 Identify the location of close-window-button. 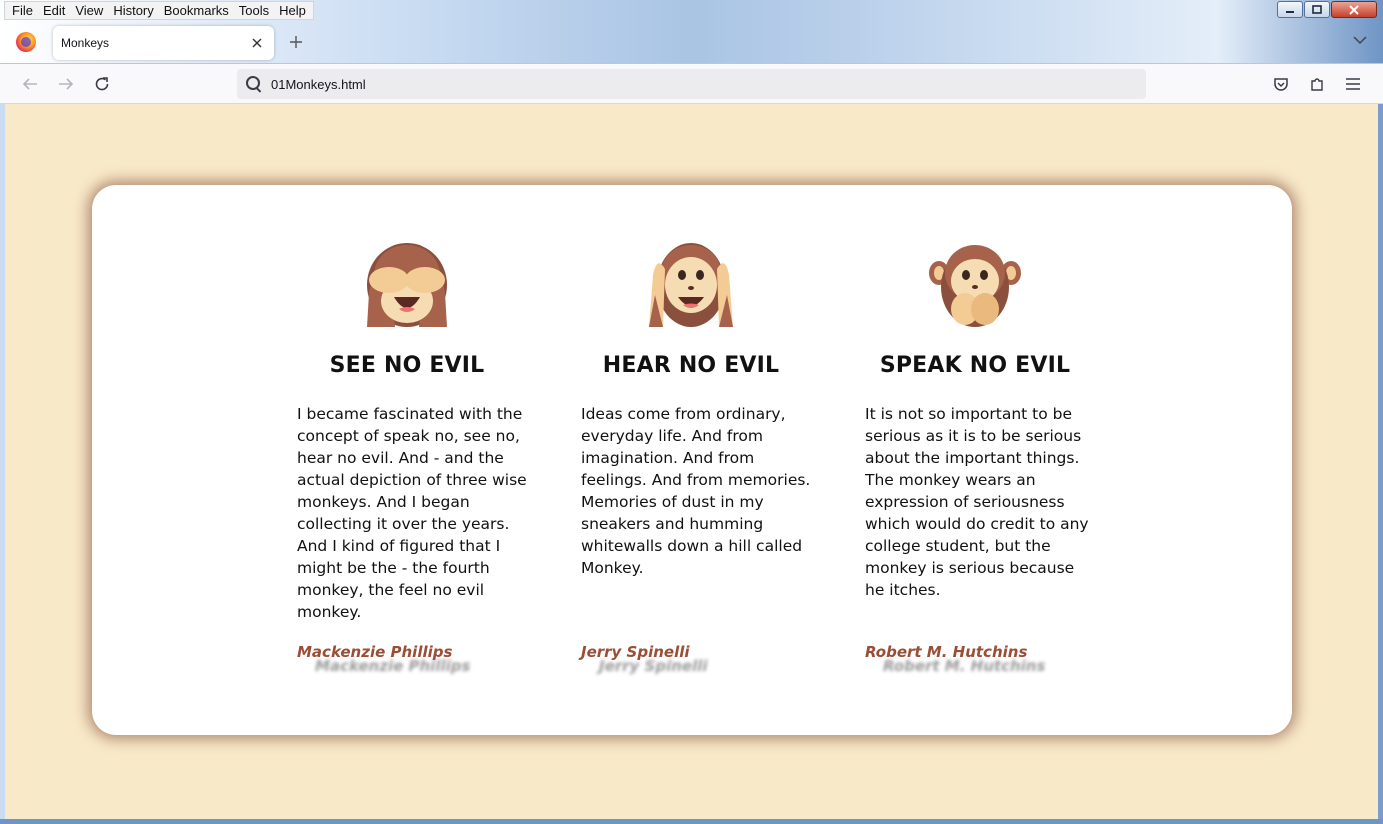
(1354, 9).